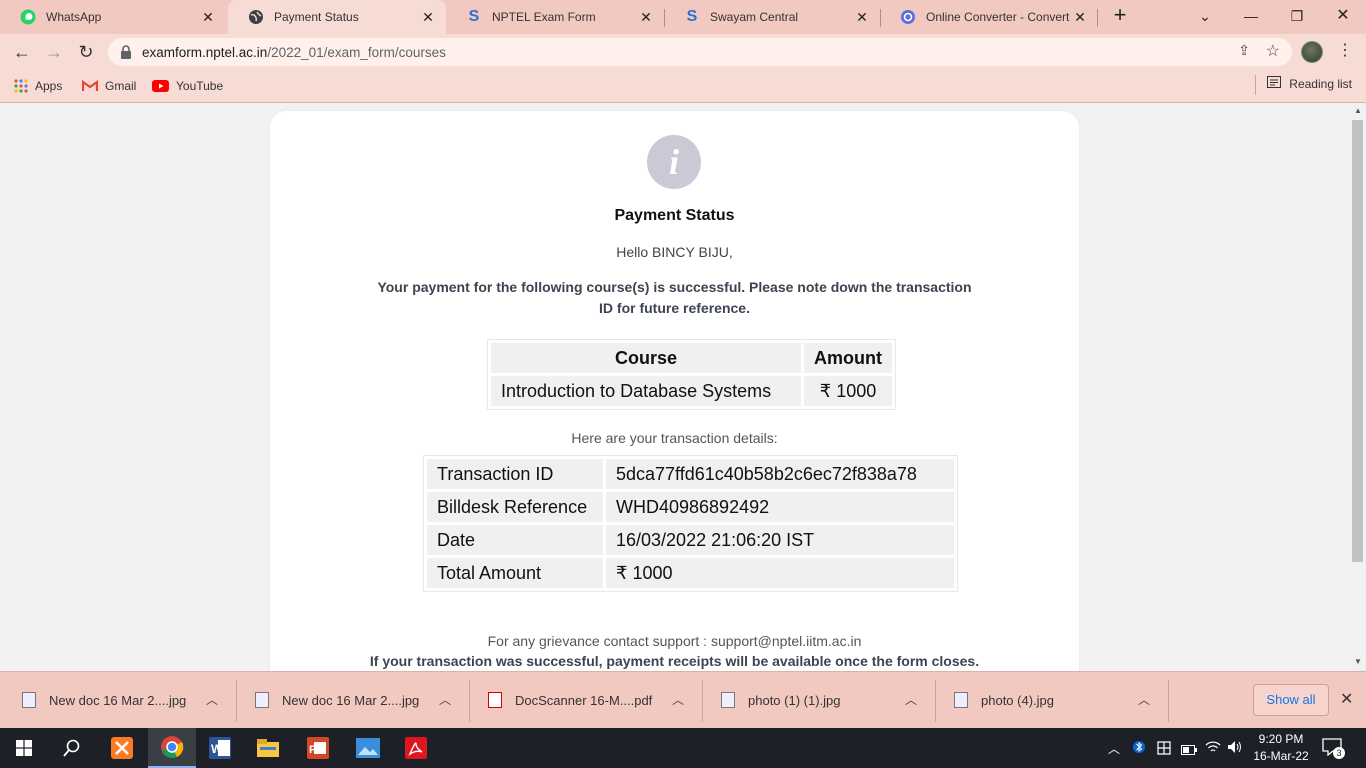 Image resolution: width=1366 pixels, height=768 pixels. Describe the element at coordinates (495, 700) in the screenshot. I see `pdf-file-icon` at that location.